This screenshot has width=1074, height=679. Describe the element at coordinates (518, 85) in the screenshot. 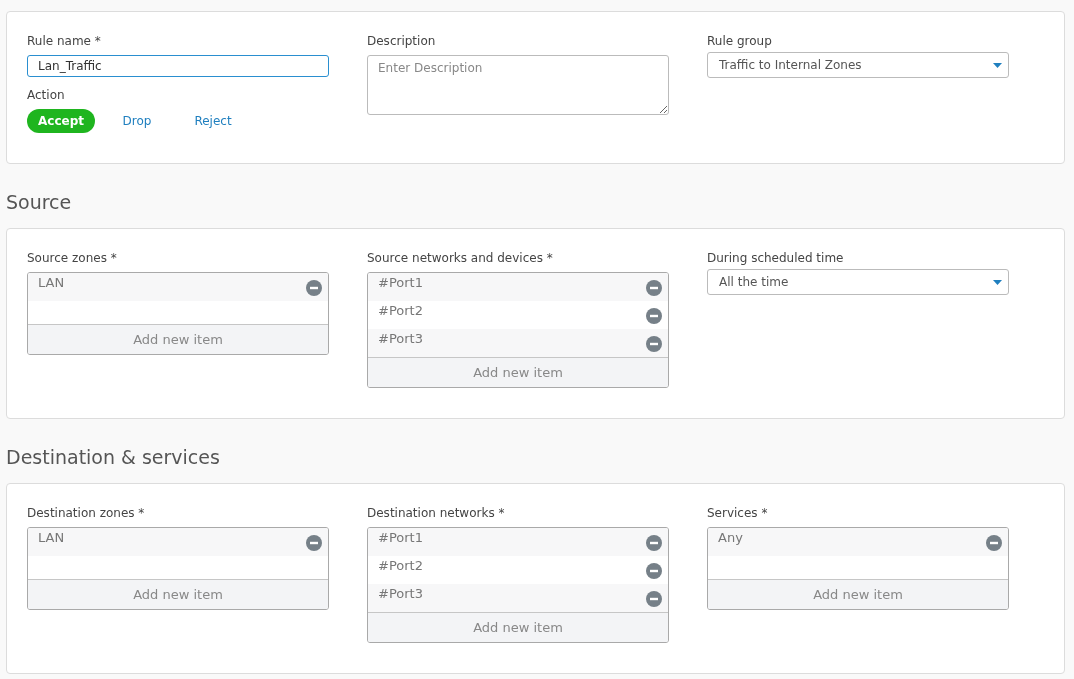

I see `input-field: Enter Description` at that location.